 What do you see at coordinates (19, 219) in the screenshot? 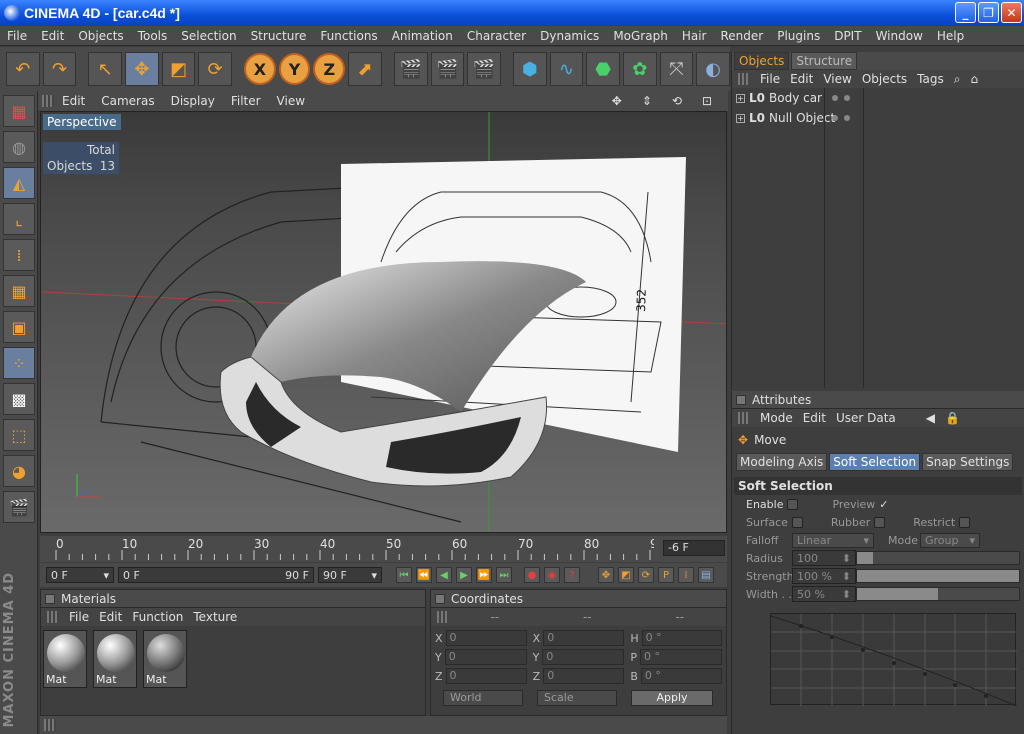
I see `axis-mode-icon: ⌞` at bounding box center [19, 219].